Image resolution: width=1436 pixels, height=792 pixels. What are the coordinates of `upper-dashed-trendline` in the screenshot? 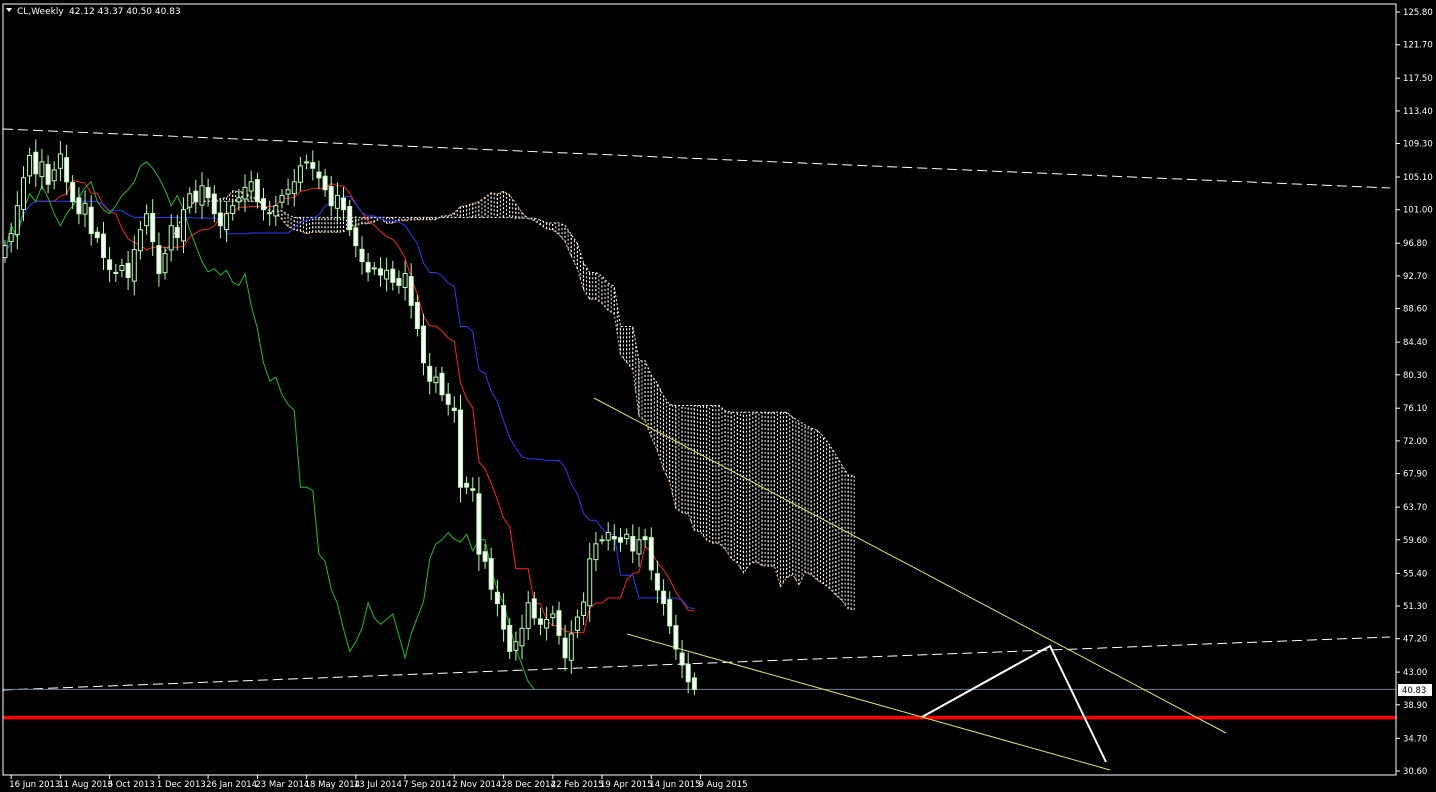 It's located at (696, 158).